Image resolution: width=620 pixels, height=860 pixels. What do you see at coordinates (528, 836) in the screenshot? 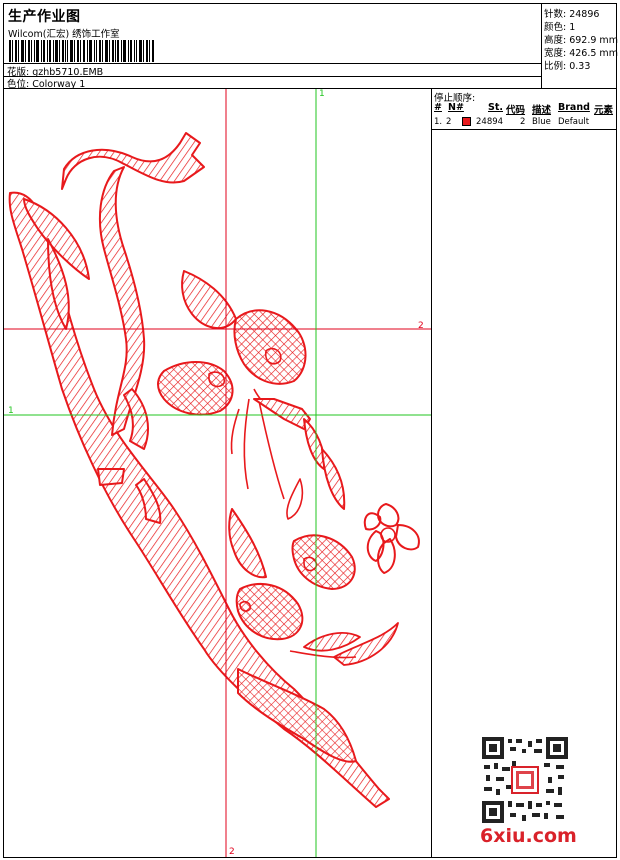
I see `watermark-brand: 6xiu.com` at bounding box center [528, 836].